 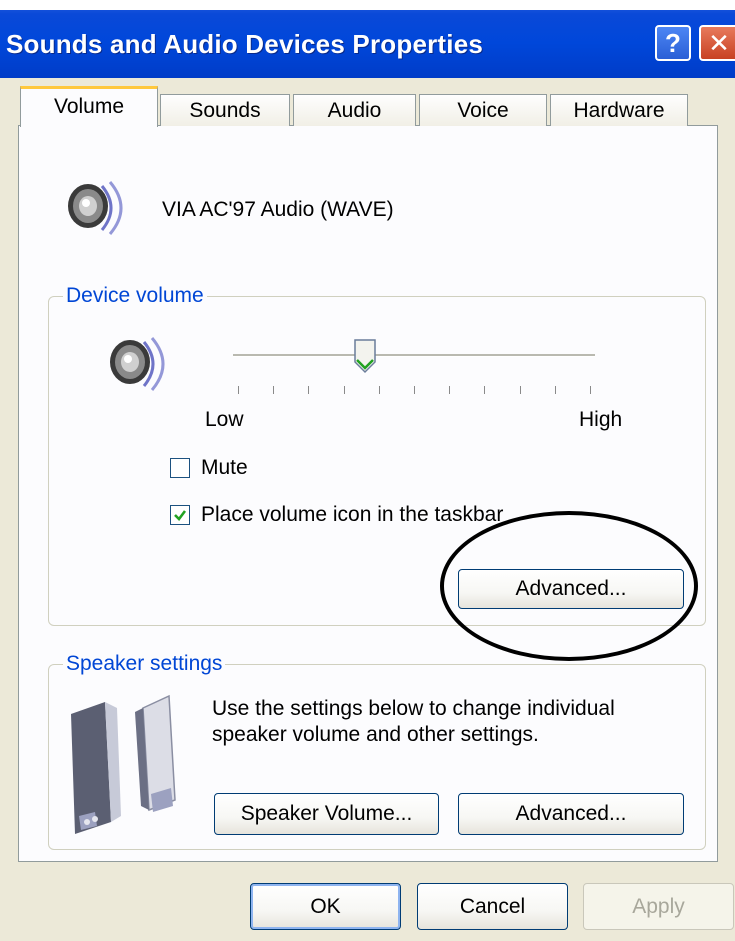 What do you see at coordinates (414, 356) in the screenshot?
I see `slider-track-highlight` at bounding box center [414, 356].